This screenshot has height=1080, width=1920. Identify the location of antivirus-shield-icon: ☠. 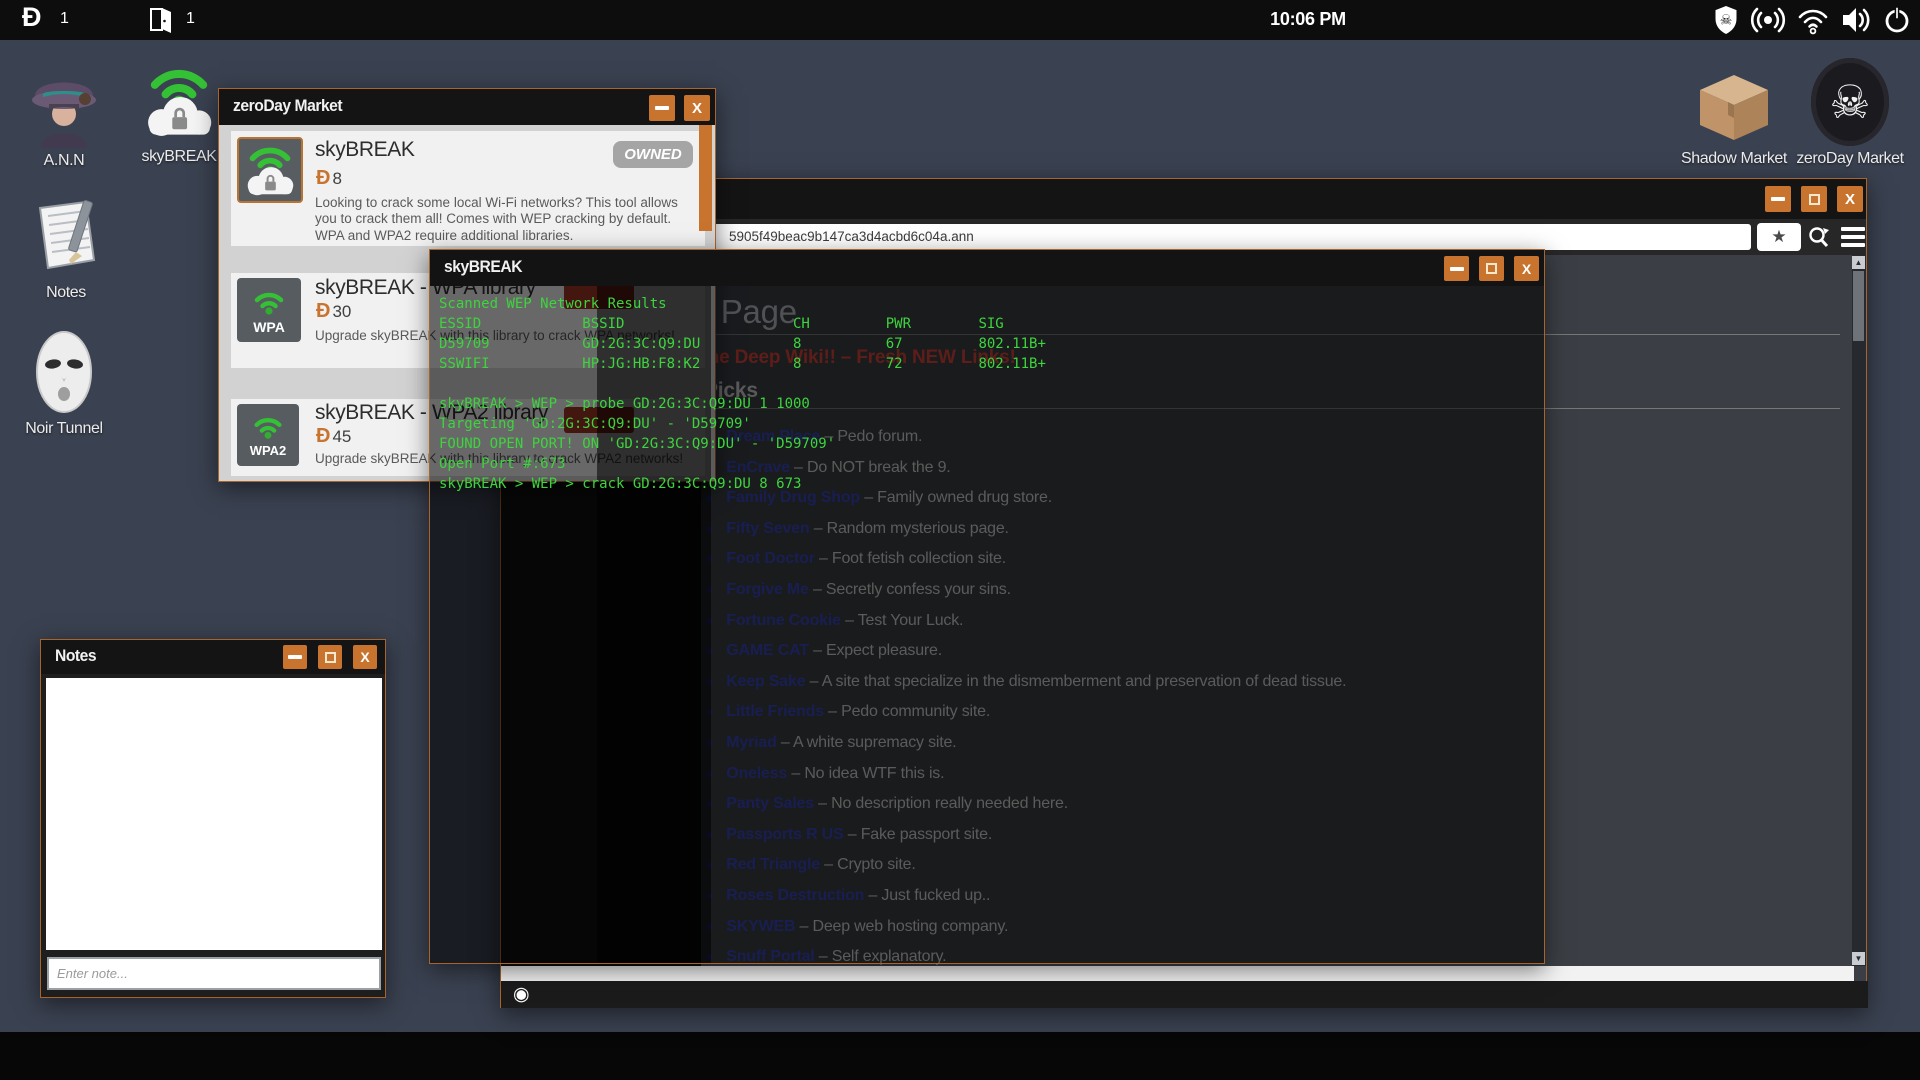
(1726, 20).